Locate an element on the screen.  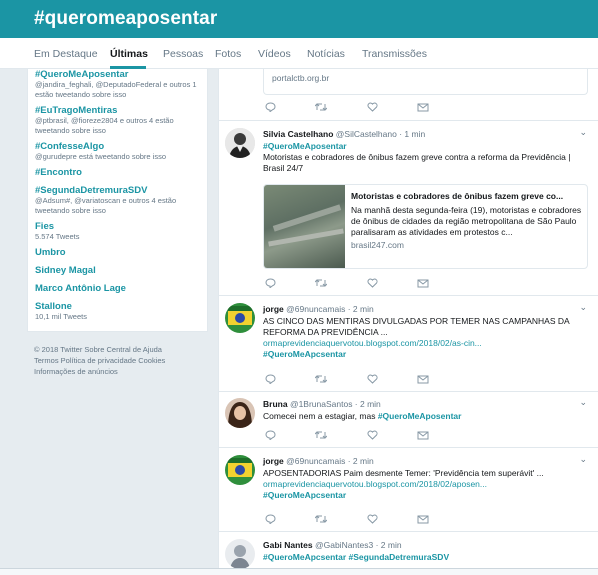
tweet-text: #QueroMeApcsentar #SegundaDetremuraSDV is located at coordinates (425, 557).